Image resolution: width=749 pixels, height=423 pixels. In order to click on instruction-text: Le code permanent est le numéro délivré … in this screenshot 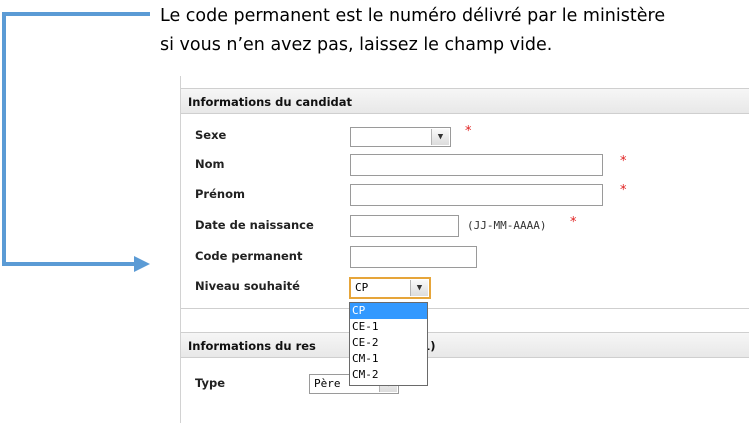, I will do `click(454, 31)`.